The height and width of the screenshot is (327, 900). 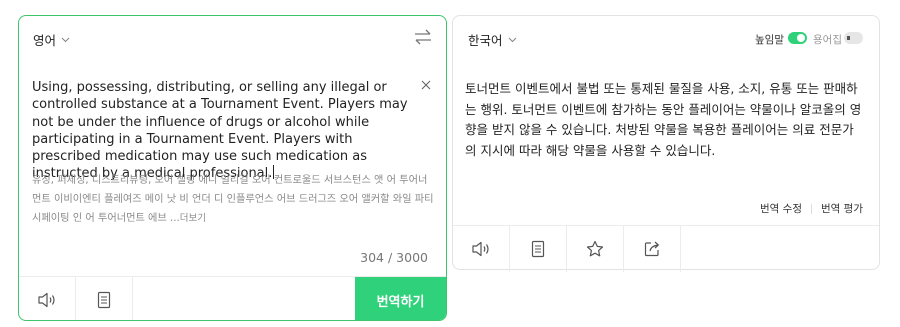 What do you see at coordinates (485, 40) in the screenshot?
I see `target-language-label: 한국어` at bounding box center [485, 40].